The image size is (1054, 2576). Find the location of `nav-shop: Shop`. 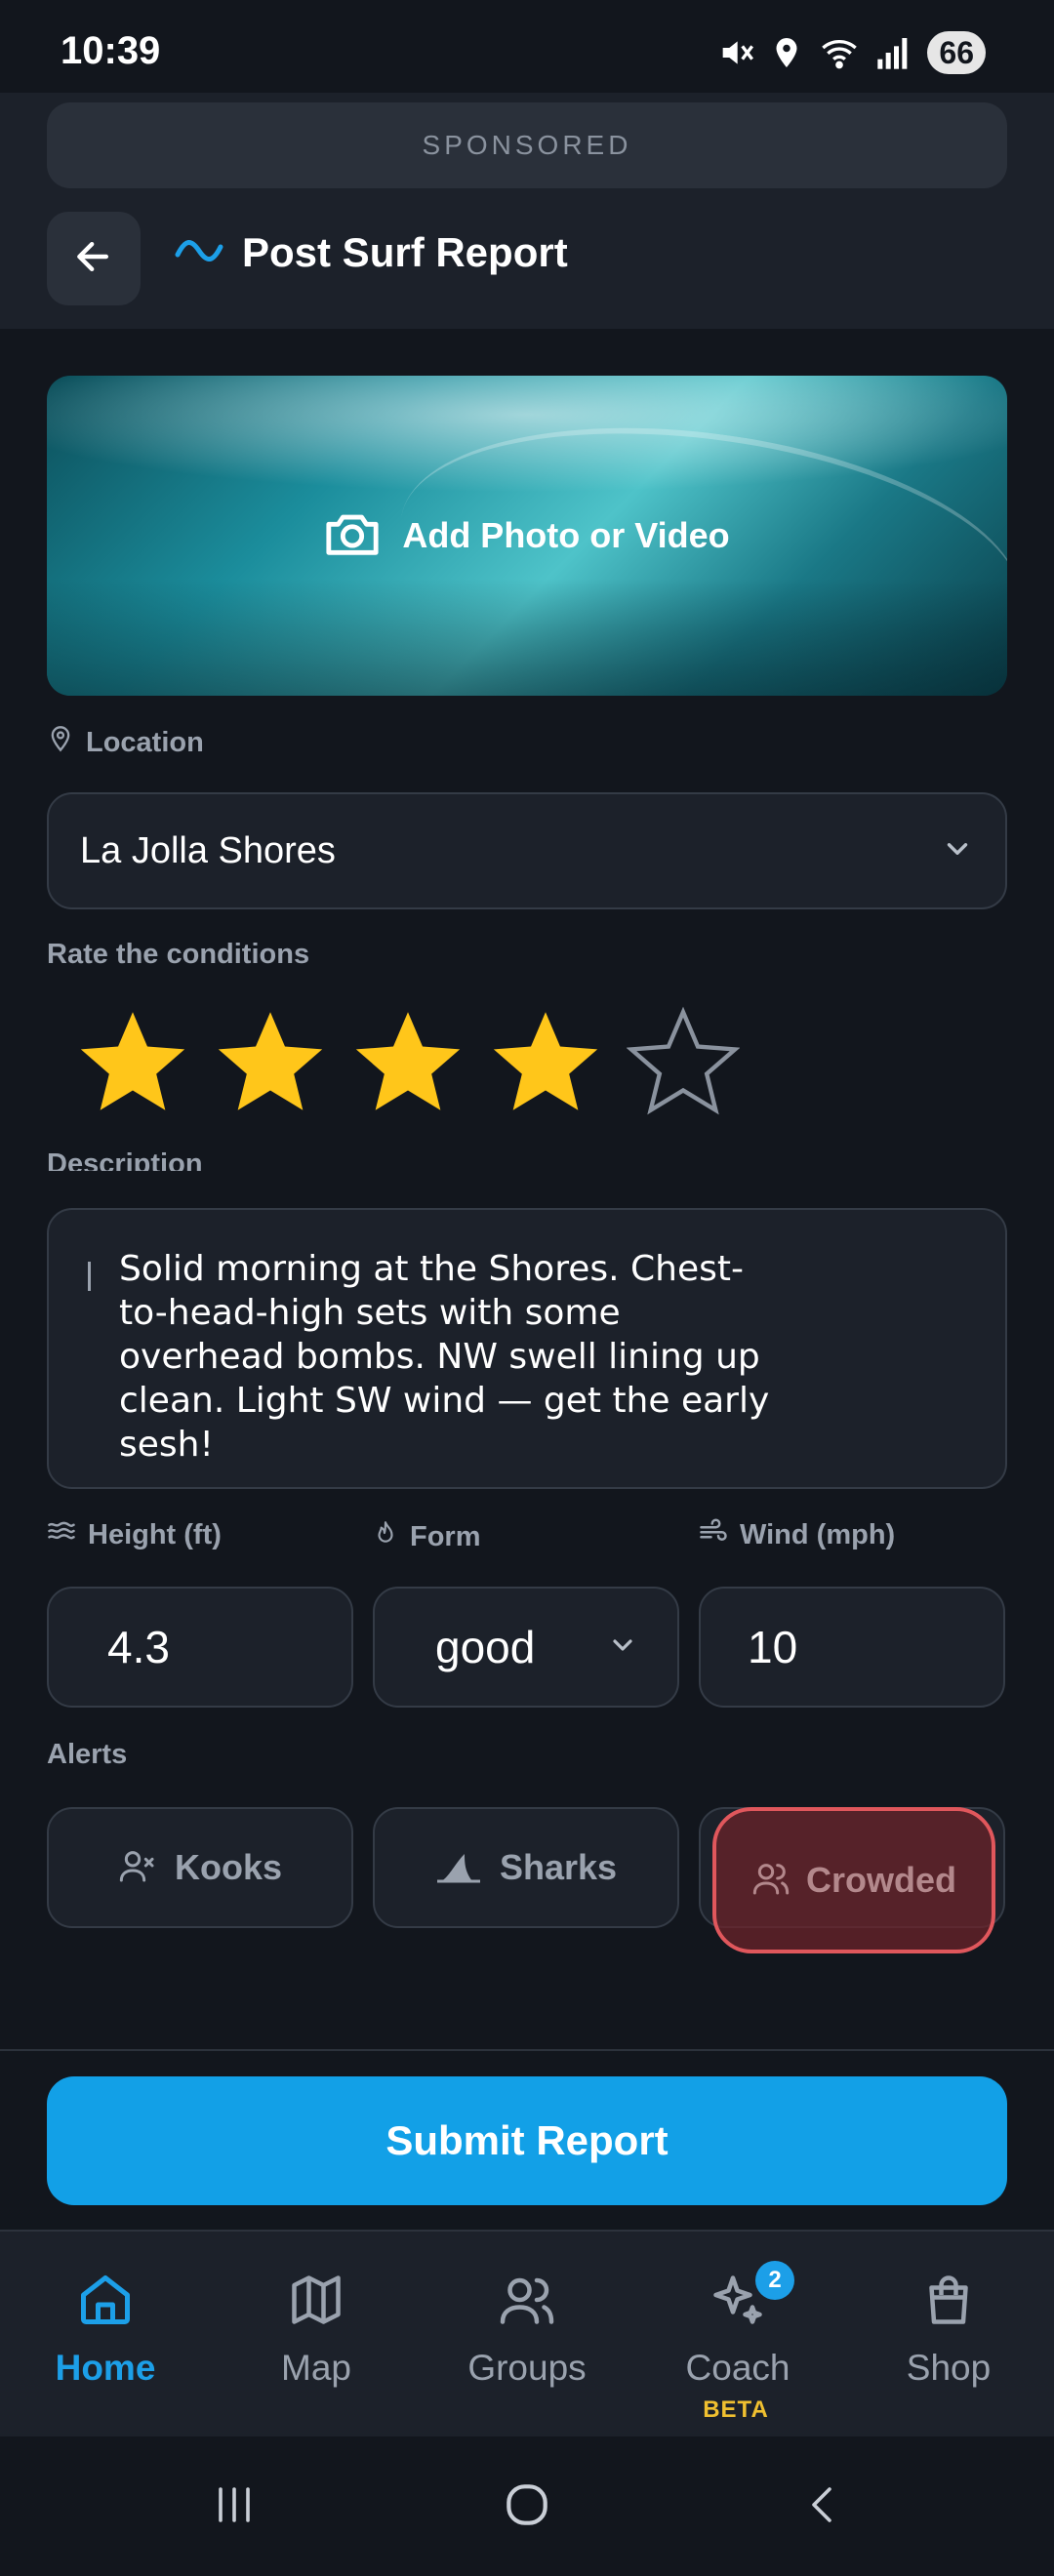

nav-shop: Shop is located at coordinates (948, 2330).